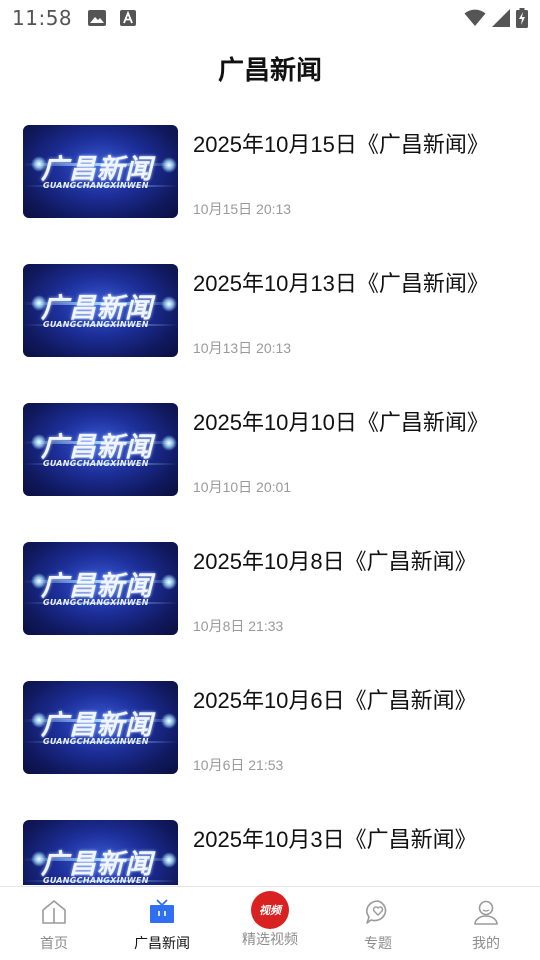  What do you see at coordinates (54, 912) in the screenshot?
I see `home-icon` at bounding box center [54, 912].